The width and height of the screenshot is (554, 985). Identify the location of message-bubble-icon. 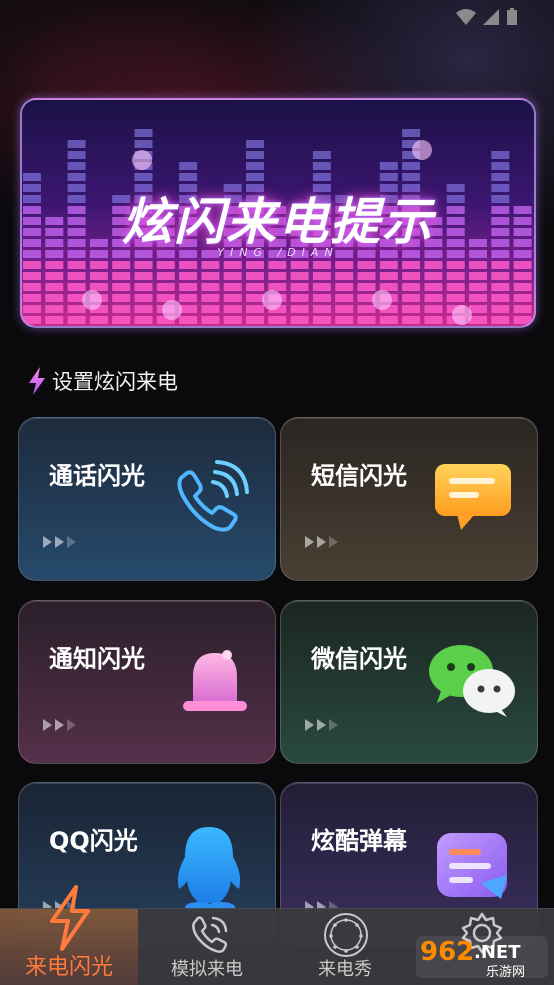
(473, 497).